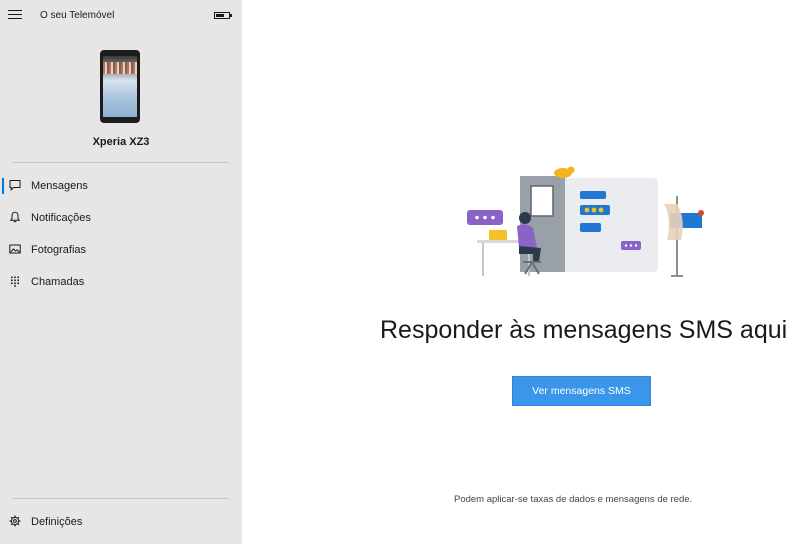  Describe the element at coordinates (15, 521) in the screenshot. I see `gear-icon` at that location.